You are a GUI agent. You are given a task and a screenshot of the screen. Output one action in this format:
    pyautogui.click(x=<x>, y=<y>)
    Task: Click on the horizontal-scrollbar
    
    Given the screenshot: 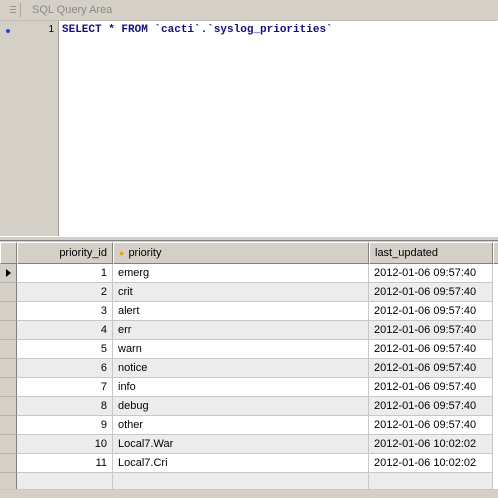 What is the action you would take?
    pyautogui.click(x=249, y=493)
    